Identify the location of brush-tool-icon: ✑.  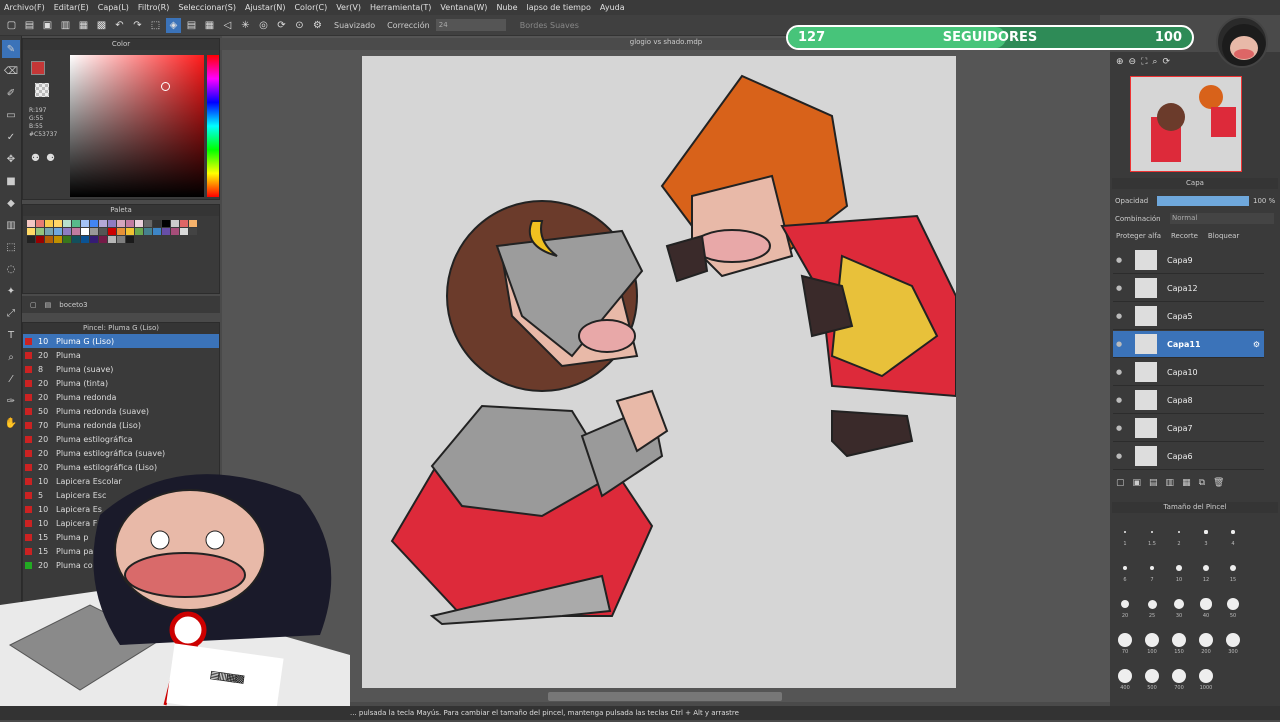
(11, 401).